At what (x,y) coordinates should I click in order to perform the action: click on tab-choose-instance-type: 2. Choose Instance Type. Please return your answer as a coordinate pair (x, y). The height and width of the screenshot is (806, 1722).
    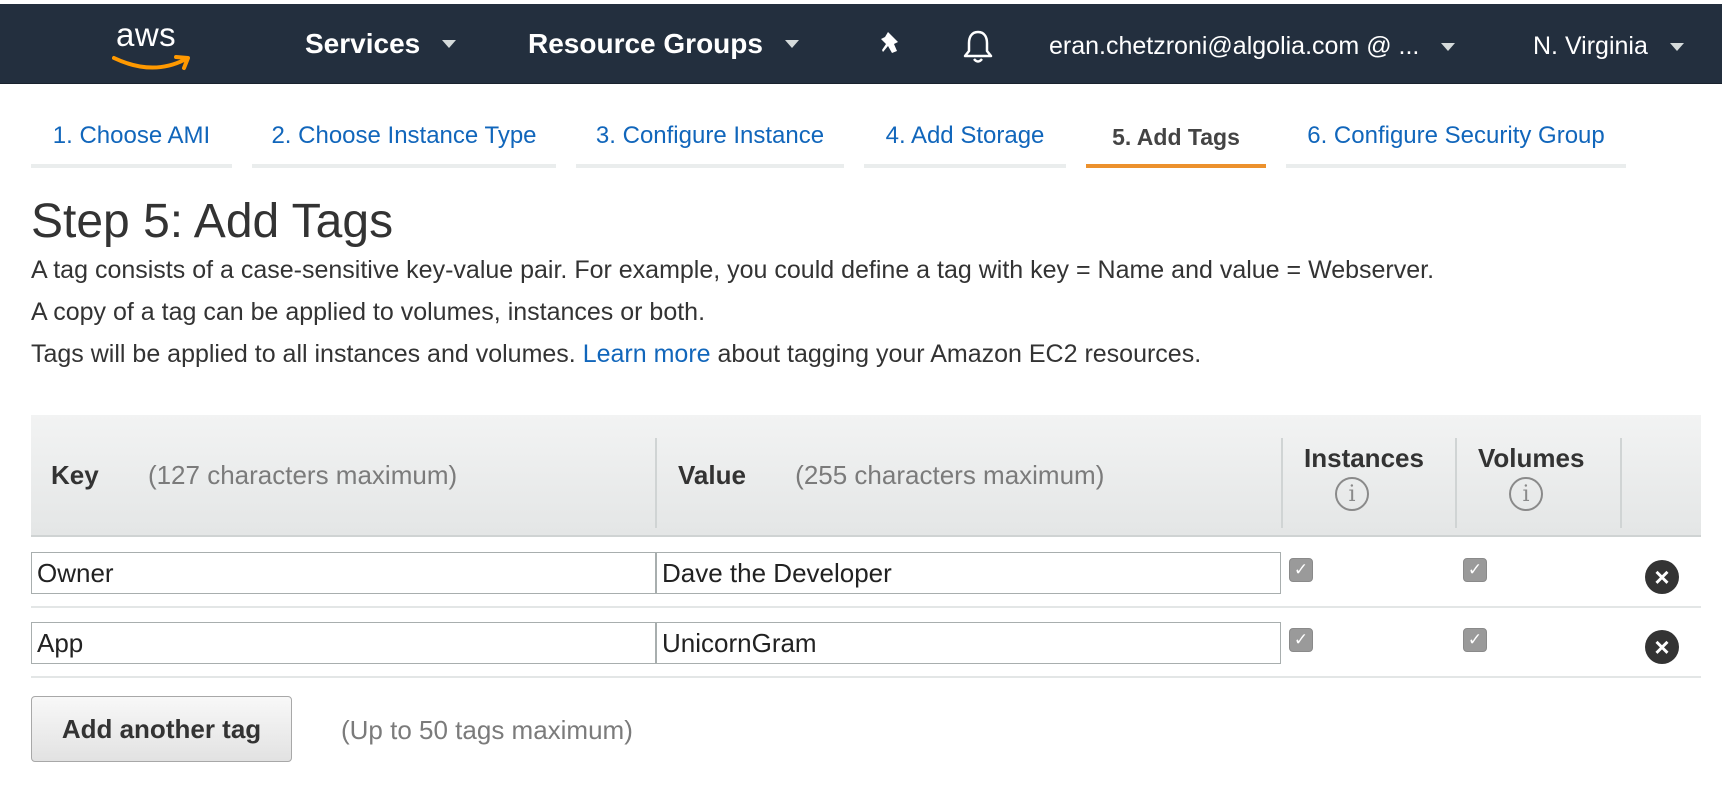
    Looking at the image, I should click on (404, 134).